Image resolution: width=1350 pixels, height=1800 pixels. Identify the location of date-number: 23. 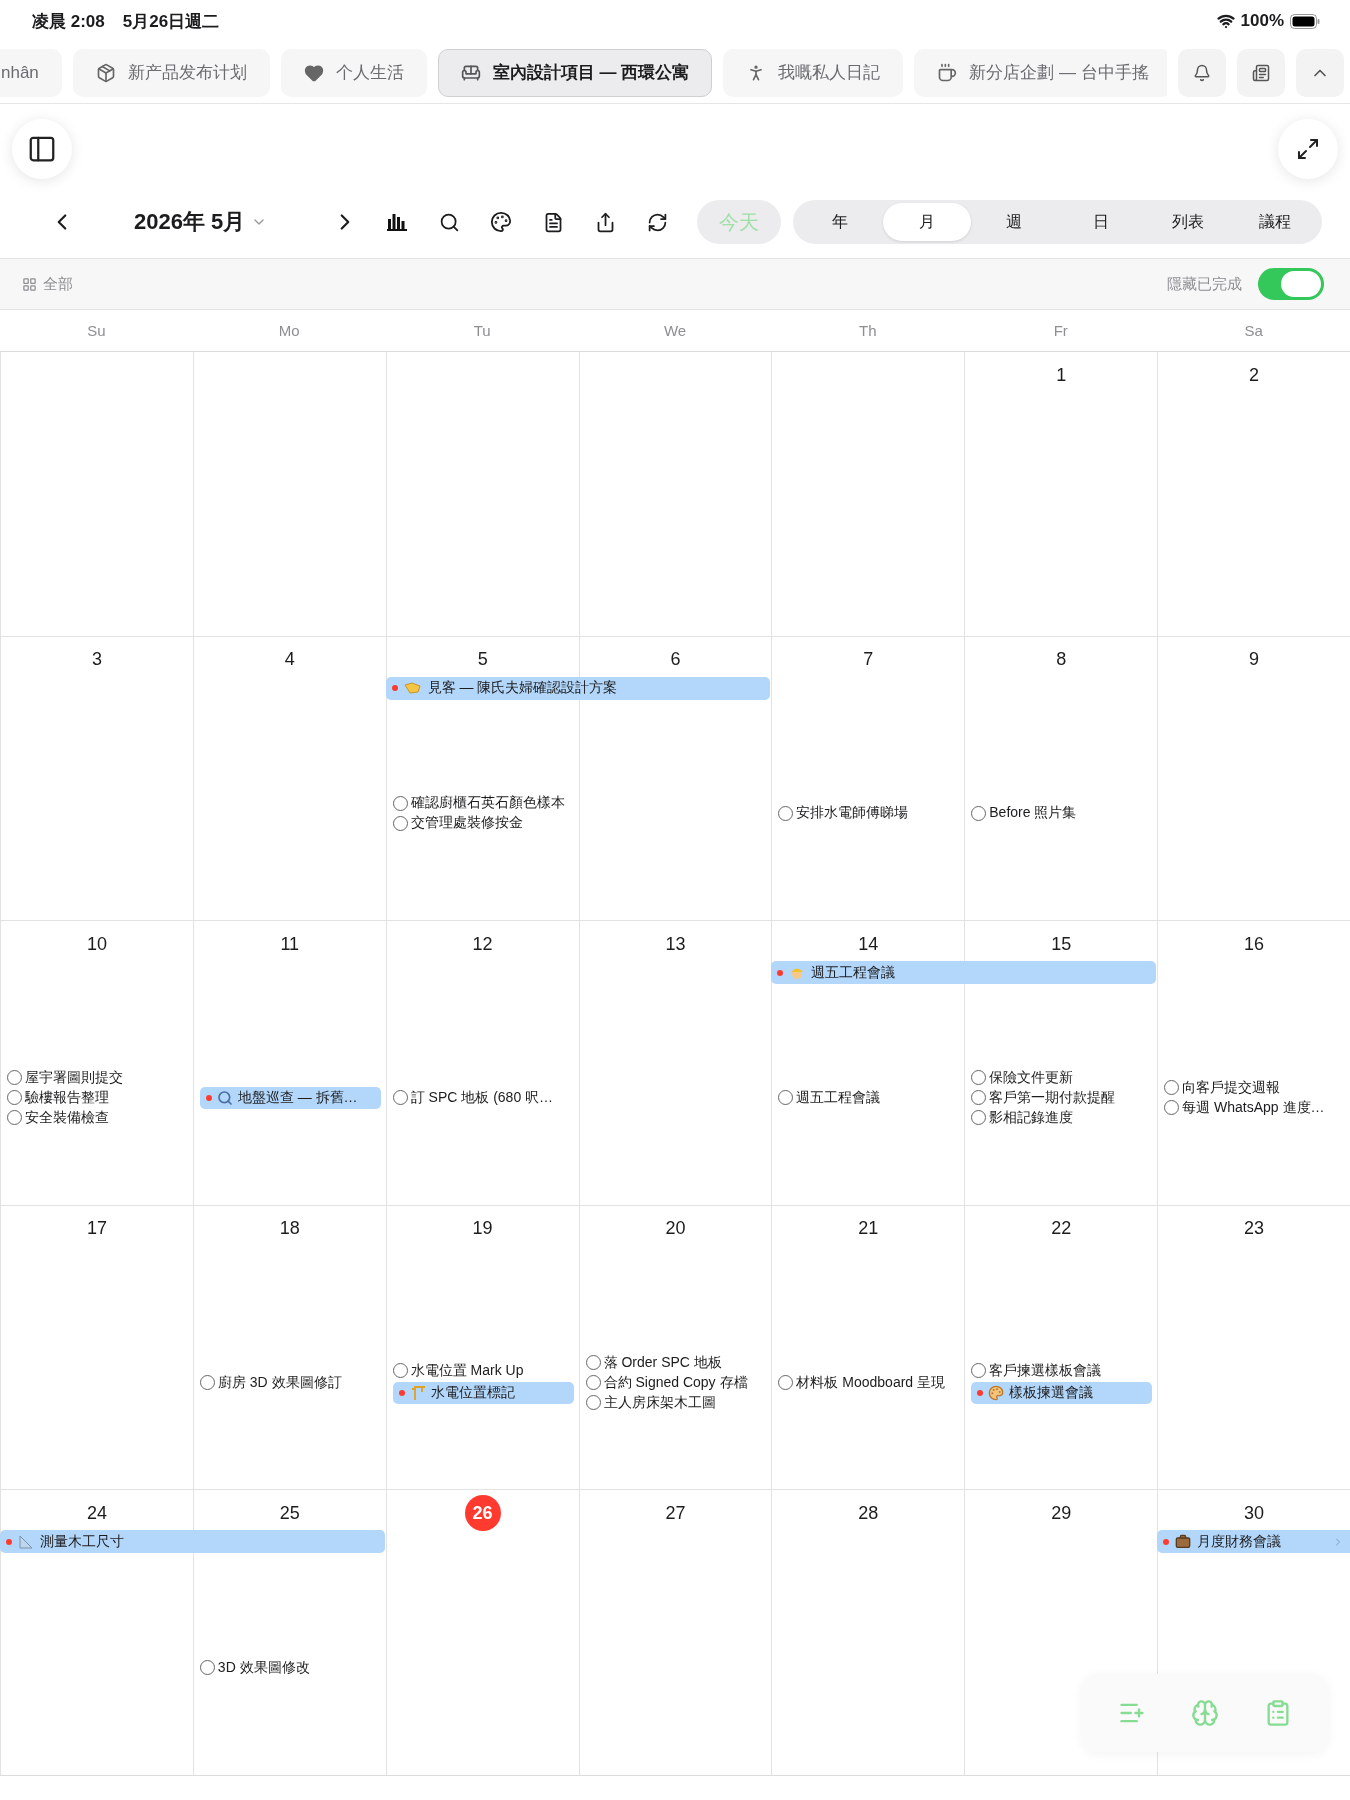
(1254, 1229).